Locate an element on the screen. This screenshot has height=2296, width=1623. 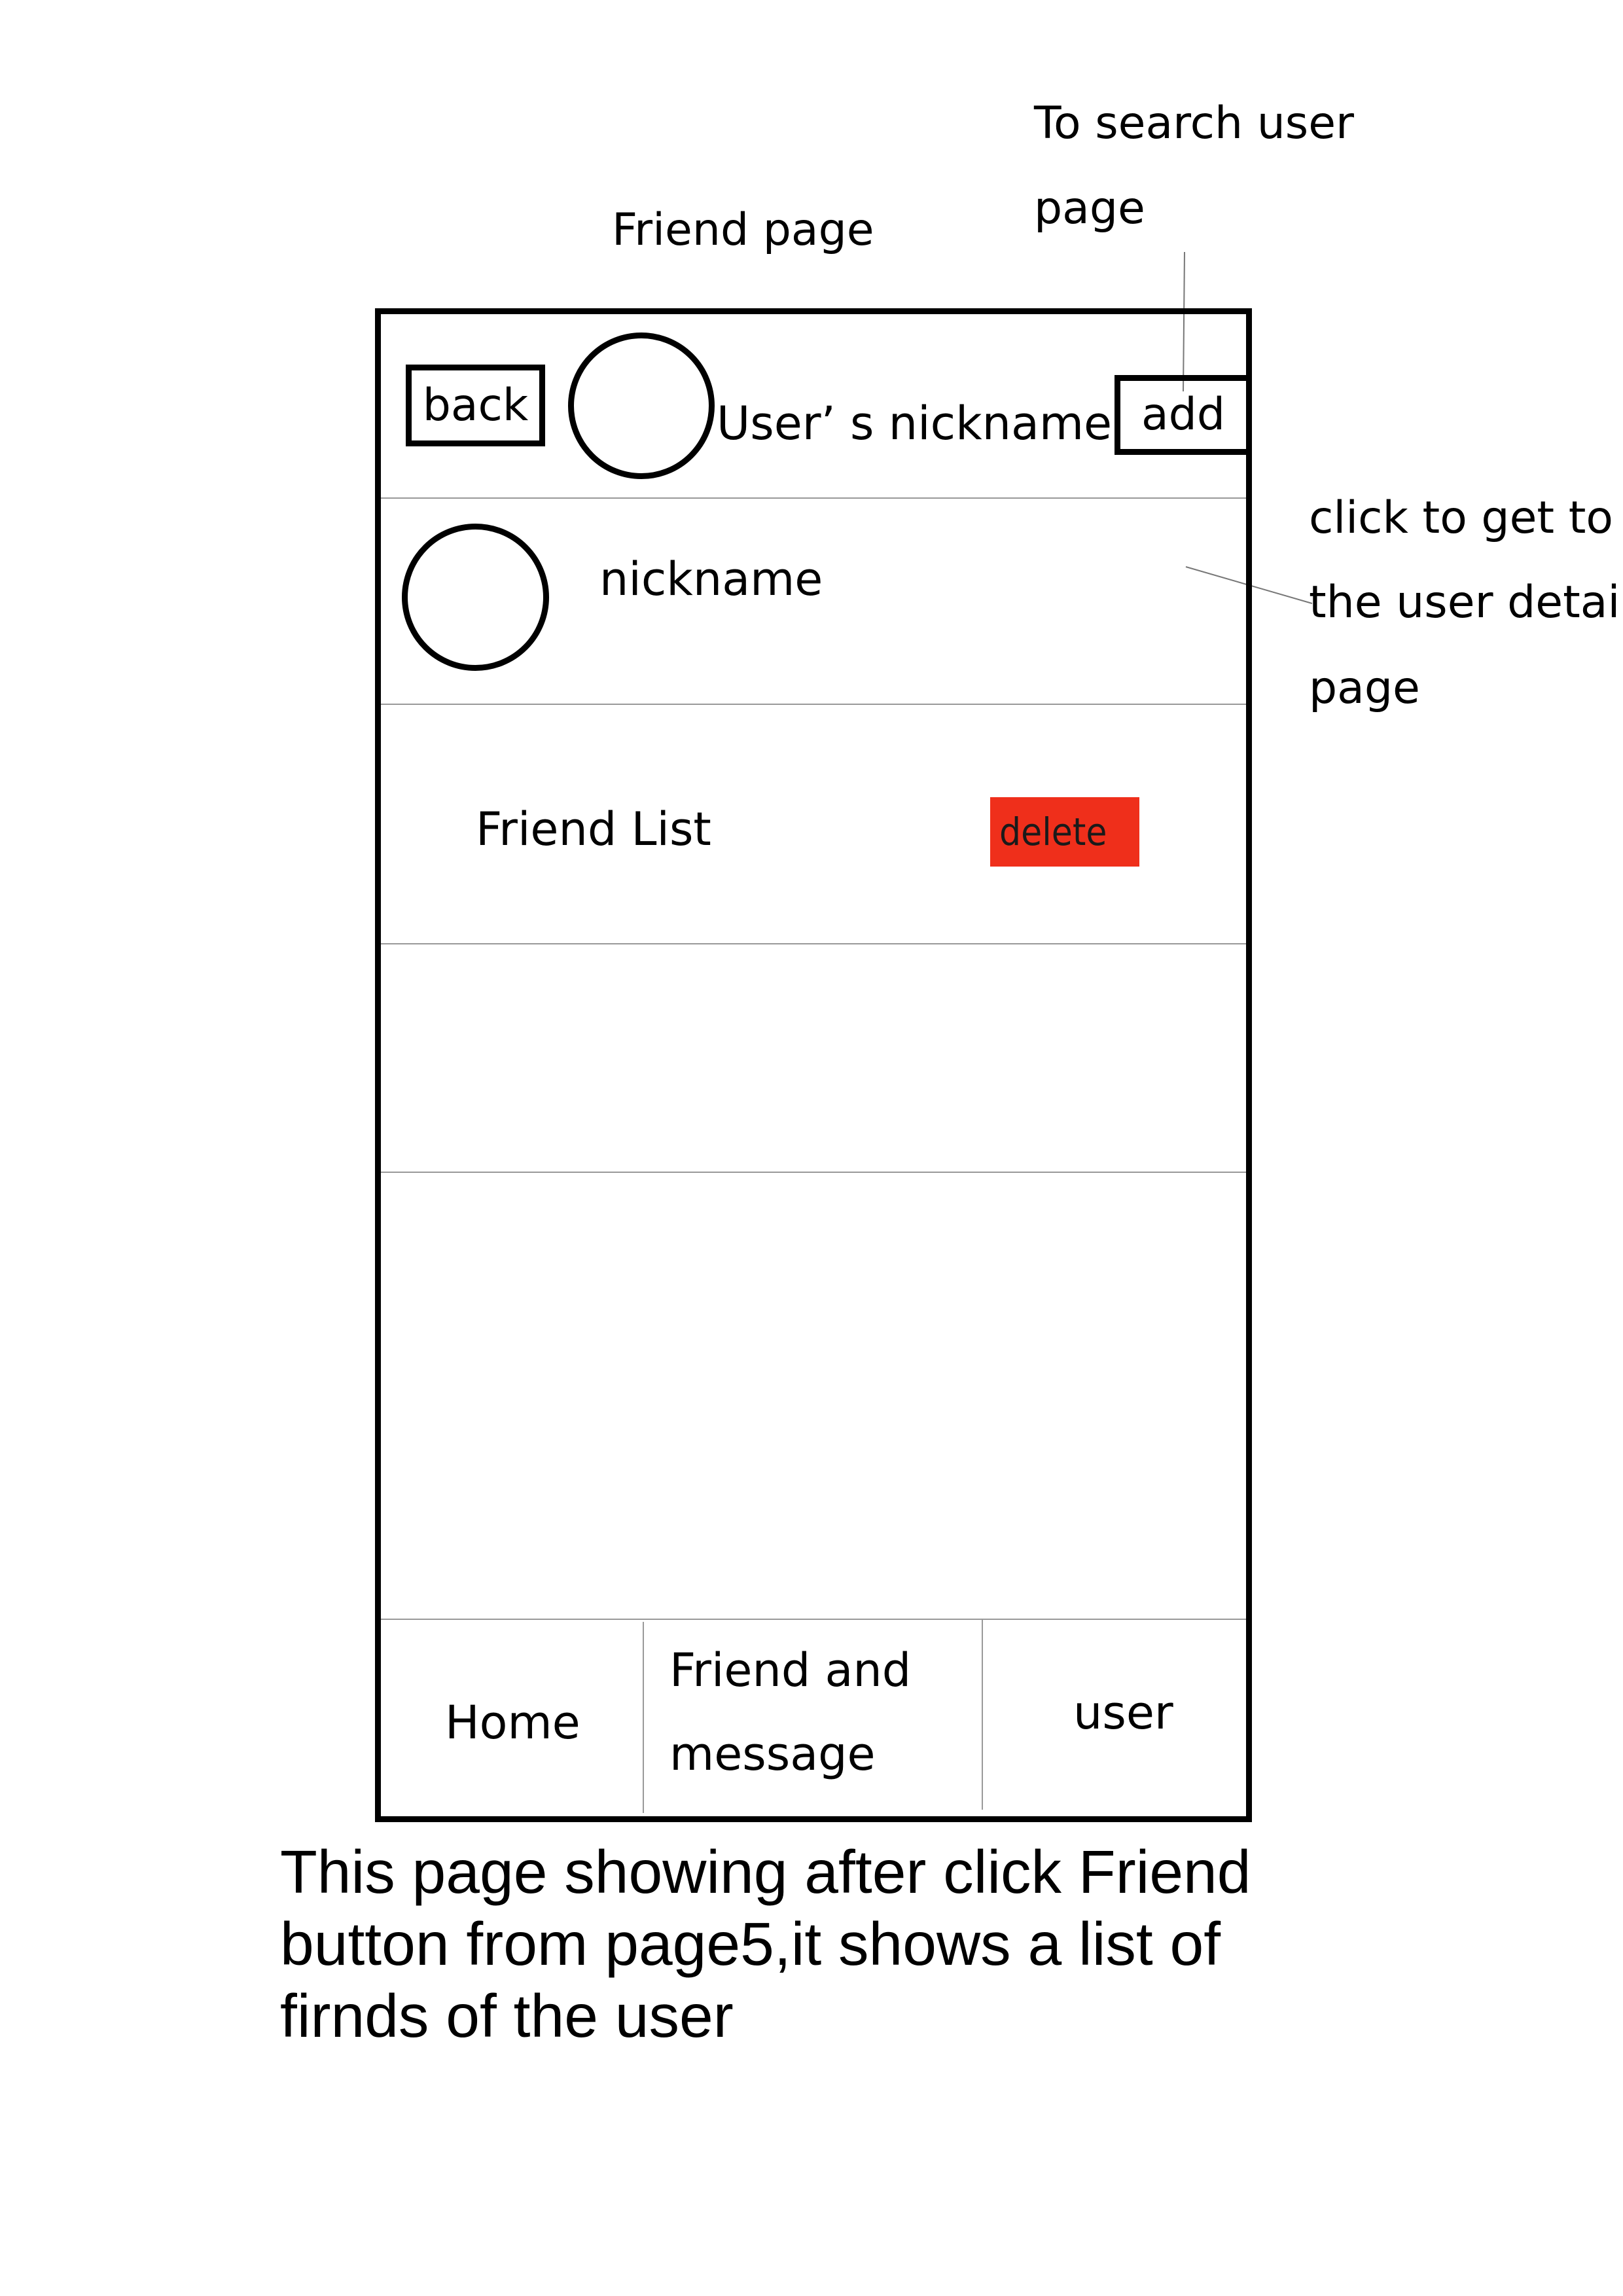
delete-button: delete is located at coordinates (1064, 832).